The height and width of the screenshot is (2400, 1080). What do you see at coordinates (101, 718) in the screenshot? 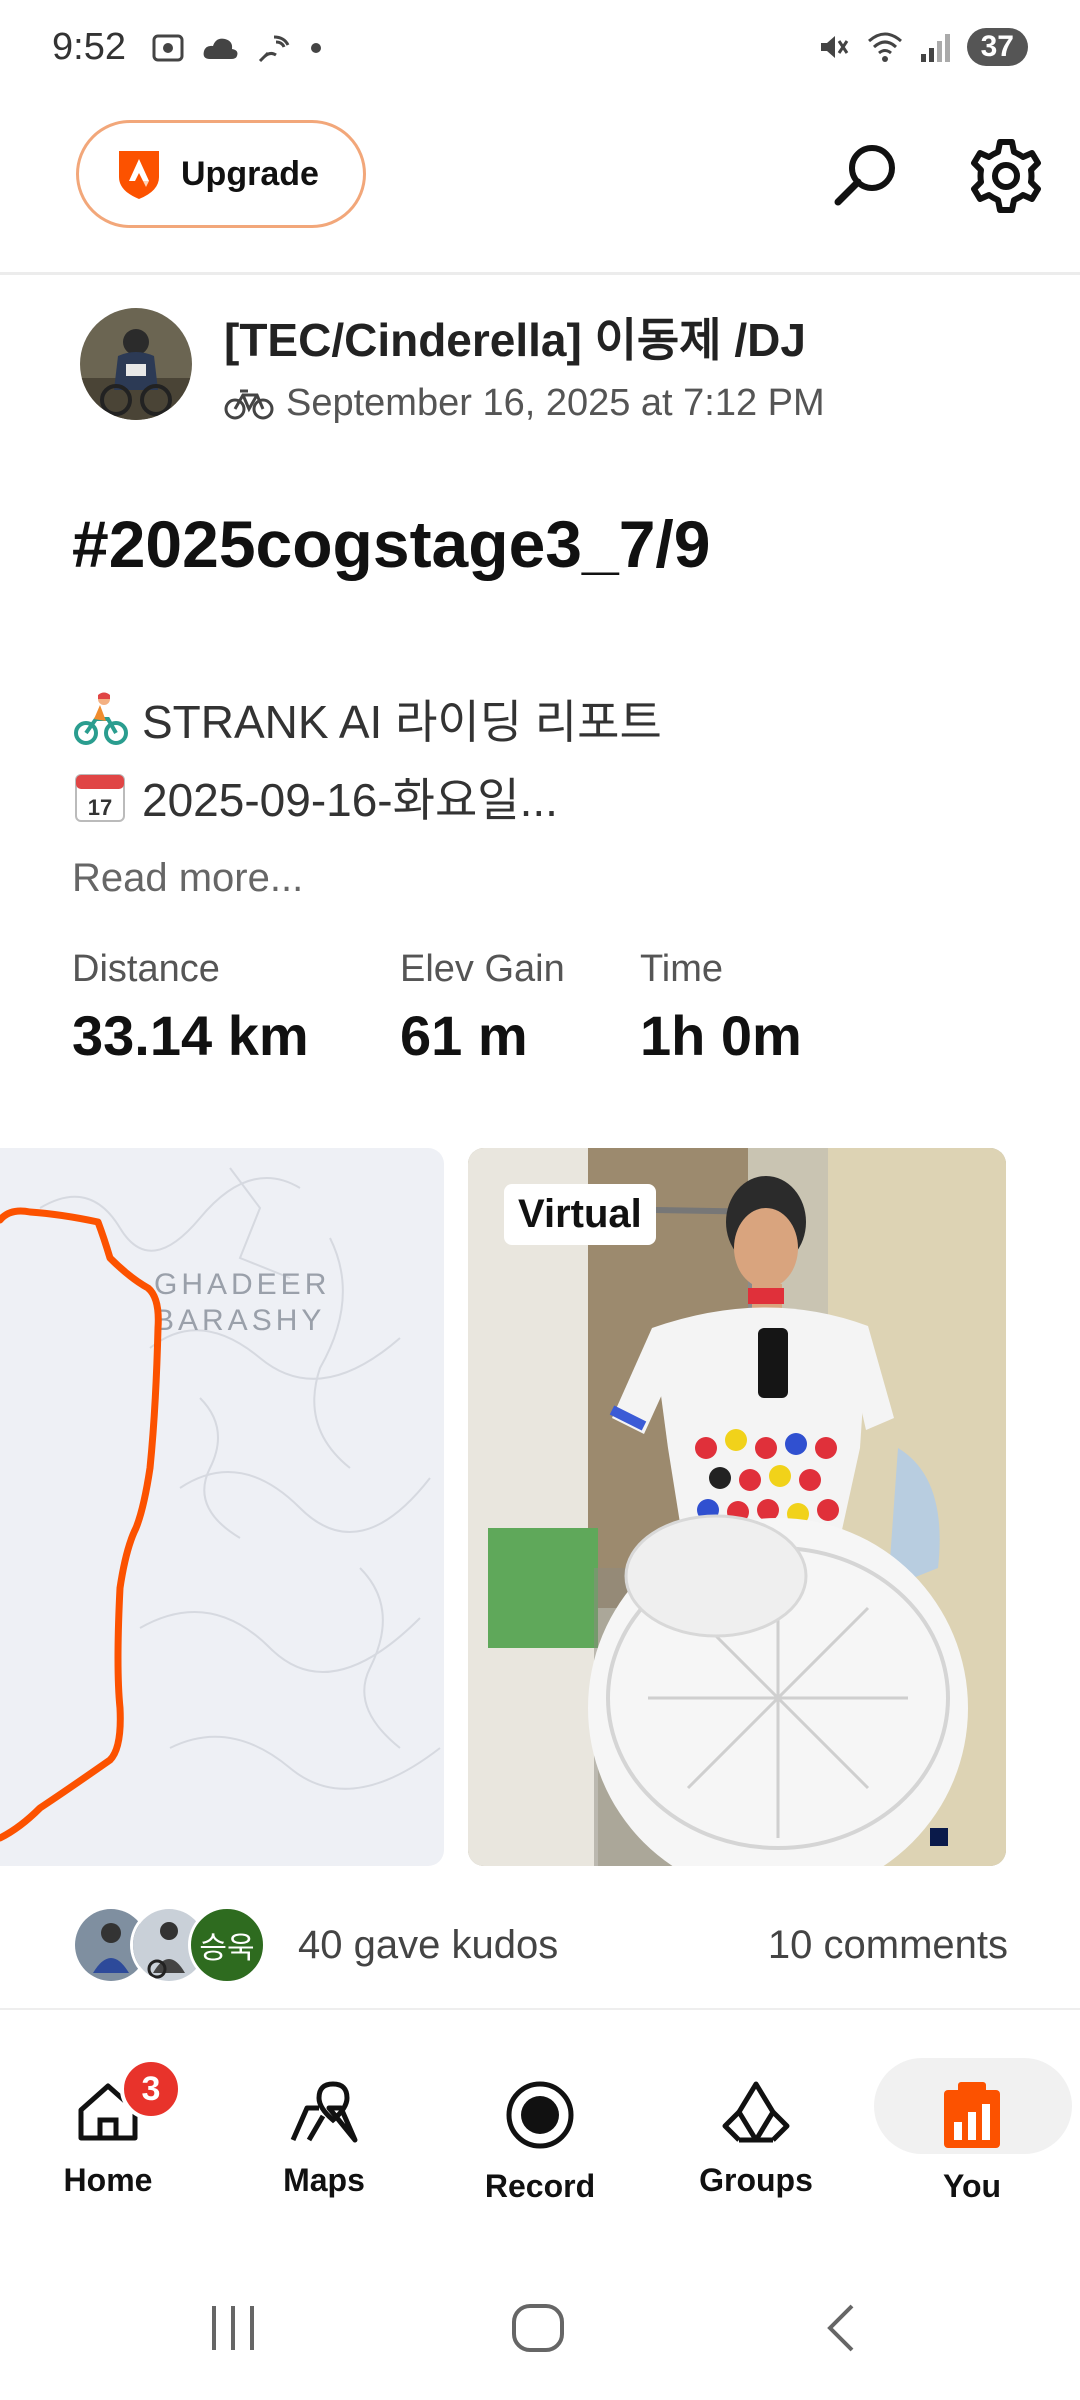
I see `cyclist-emoji-icon` at bounding box center [101, 718].